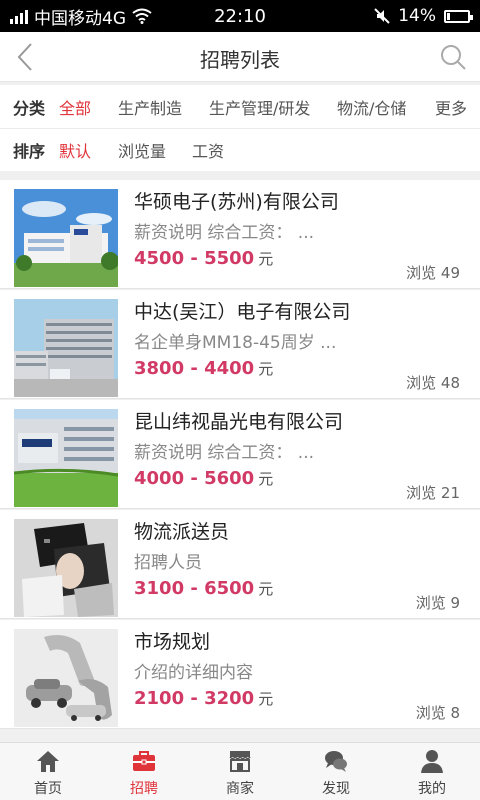 This screenshot has height=800, width=480. Describe the element at coordinates (240, 564) in the screenshot. I see `job-item: 物流派送员 招聘人员 3100 - 6500 元 浏览 9` at that location.